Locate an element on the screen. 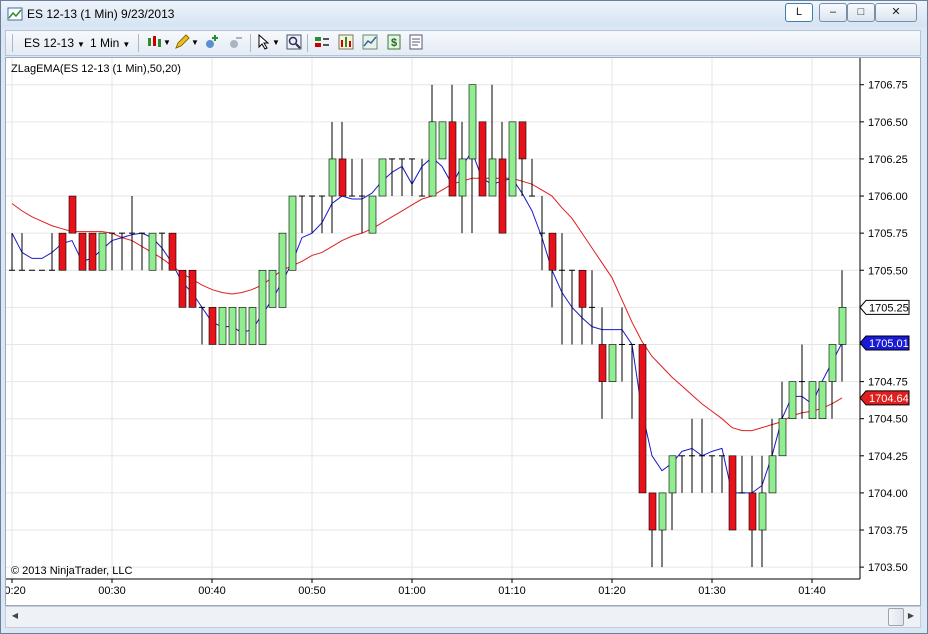 Image resolution: width=928 pixels, height=634 pixels. price-badges: 1705.25 1705.01 1704.64 is located at coordinates (884, 352).